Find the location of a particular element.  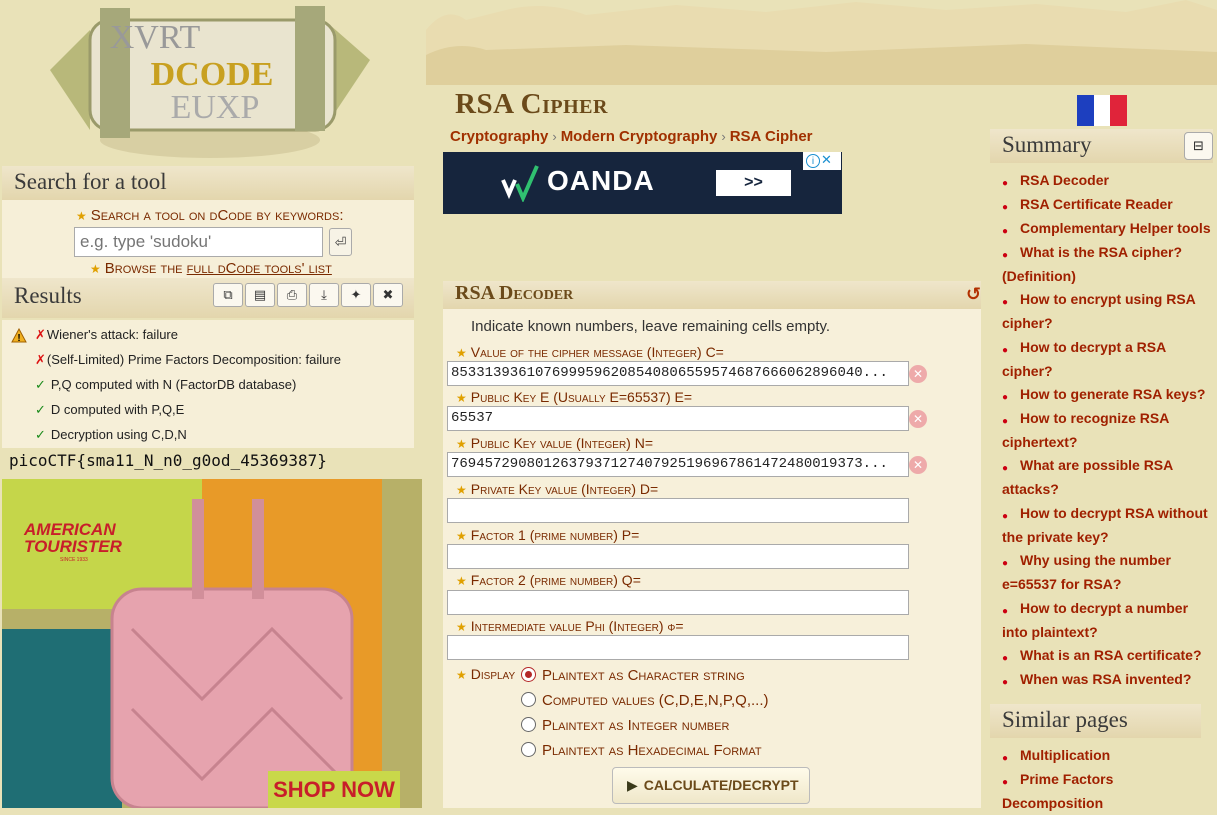

similar-pages-title: Similar pages is located at coordinates (1095, 721).